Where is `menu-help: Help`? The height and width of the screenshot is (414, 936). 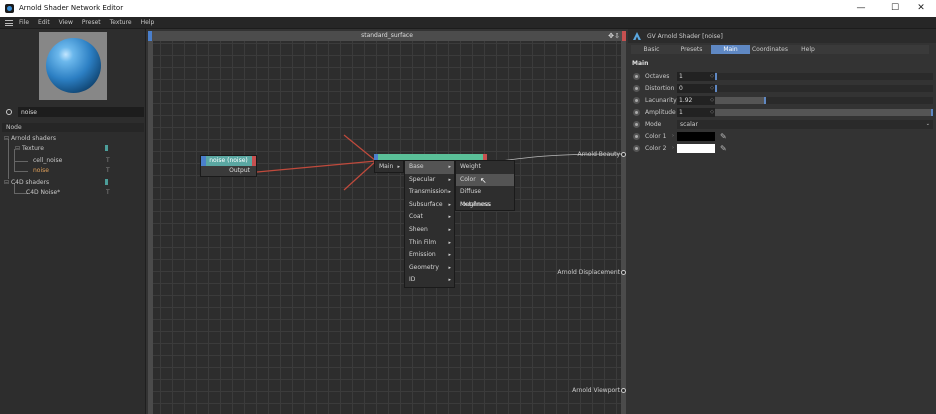
menu-help: Help is located at coordinates (148, 22).